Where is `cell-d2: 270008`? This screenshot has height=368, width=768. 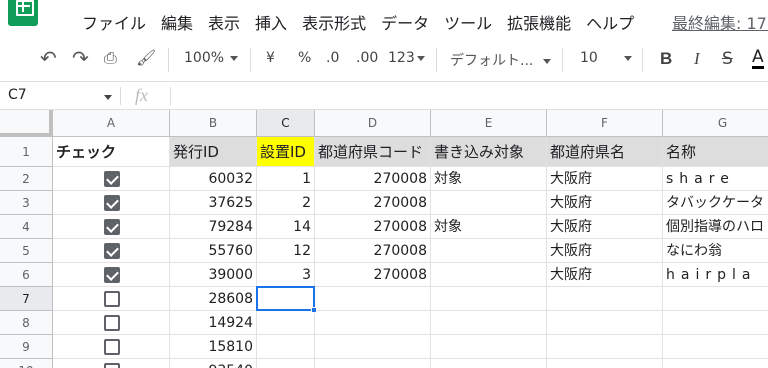 cell-d2: 270008 is located at coordinates (373, 179).